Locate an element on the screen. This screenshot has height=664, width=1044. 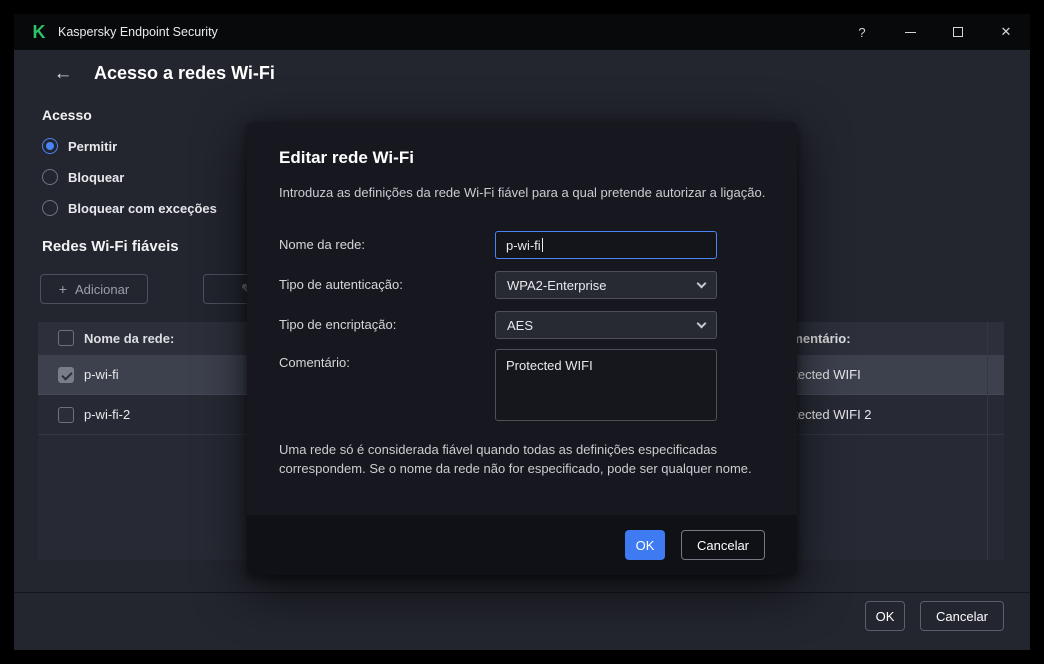
comment-textarea: Protected WIFI is located at coordinates (606, 385).